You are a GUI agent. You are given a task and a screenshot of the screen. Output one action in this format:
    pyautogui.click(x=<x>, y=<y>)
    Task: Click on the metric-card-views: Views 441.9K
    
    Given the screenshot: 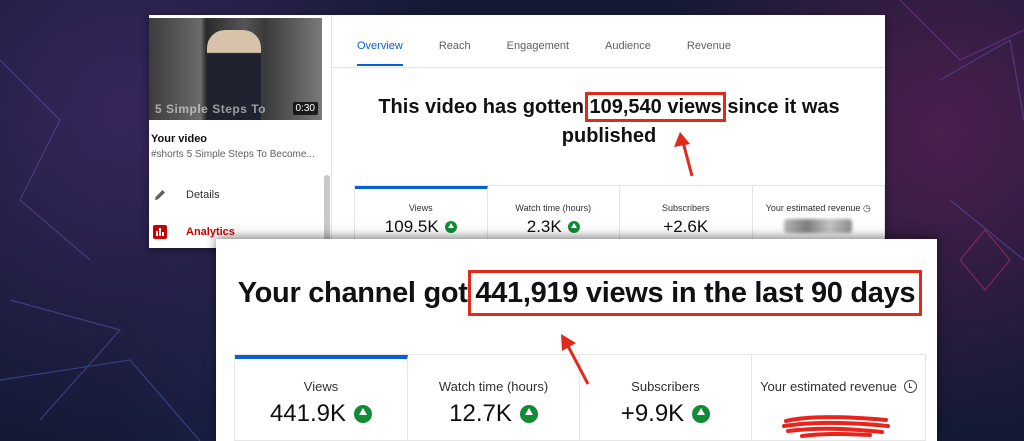 What is the action you would take?
    pyautogui.click(x=321, y=397)
    